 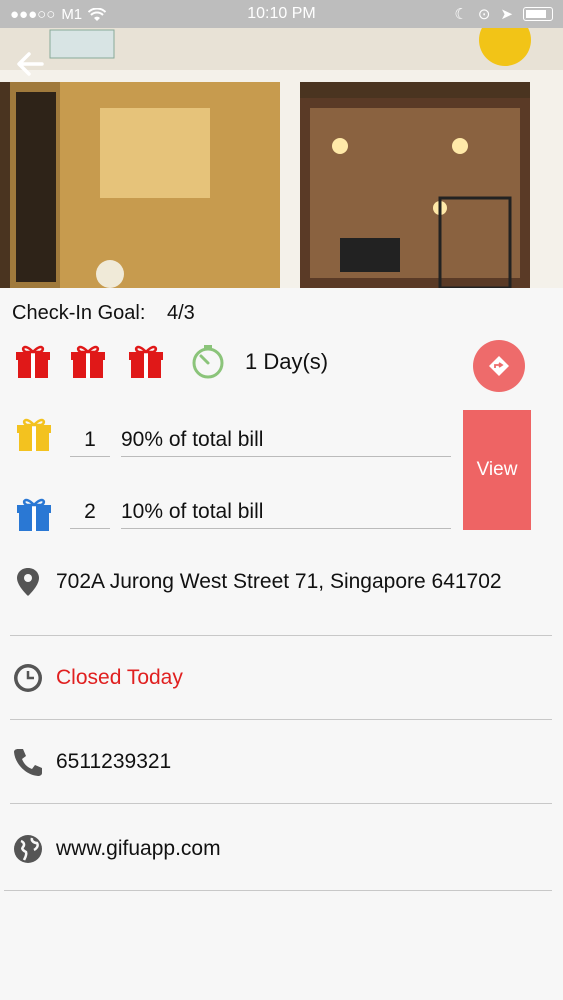 I want to click on hours-row: Closed Today, so click(x=282, y=680).